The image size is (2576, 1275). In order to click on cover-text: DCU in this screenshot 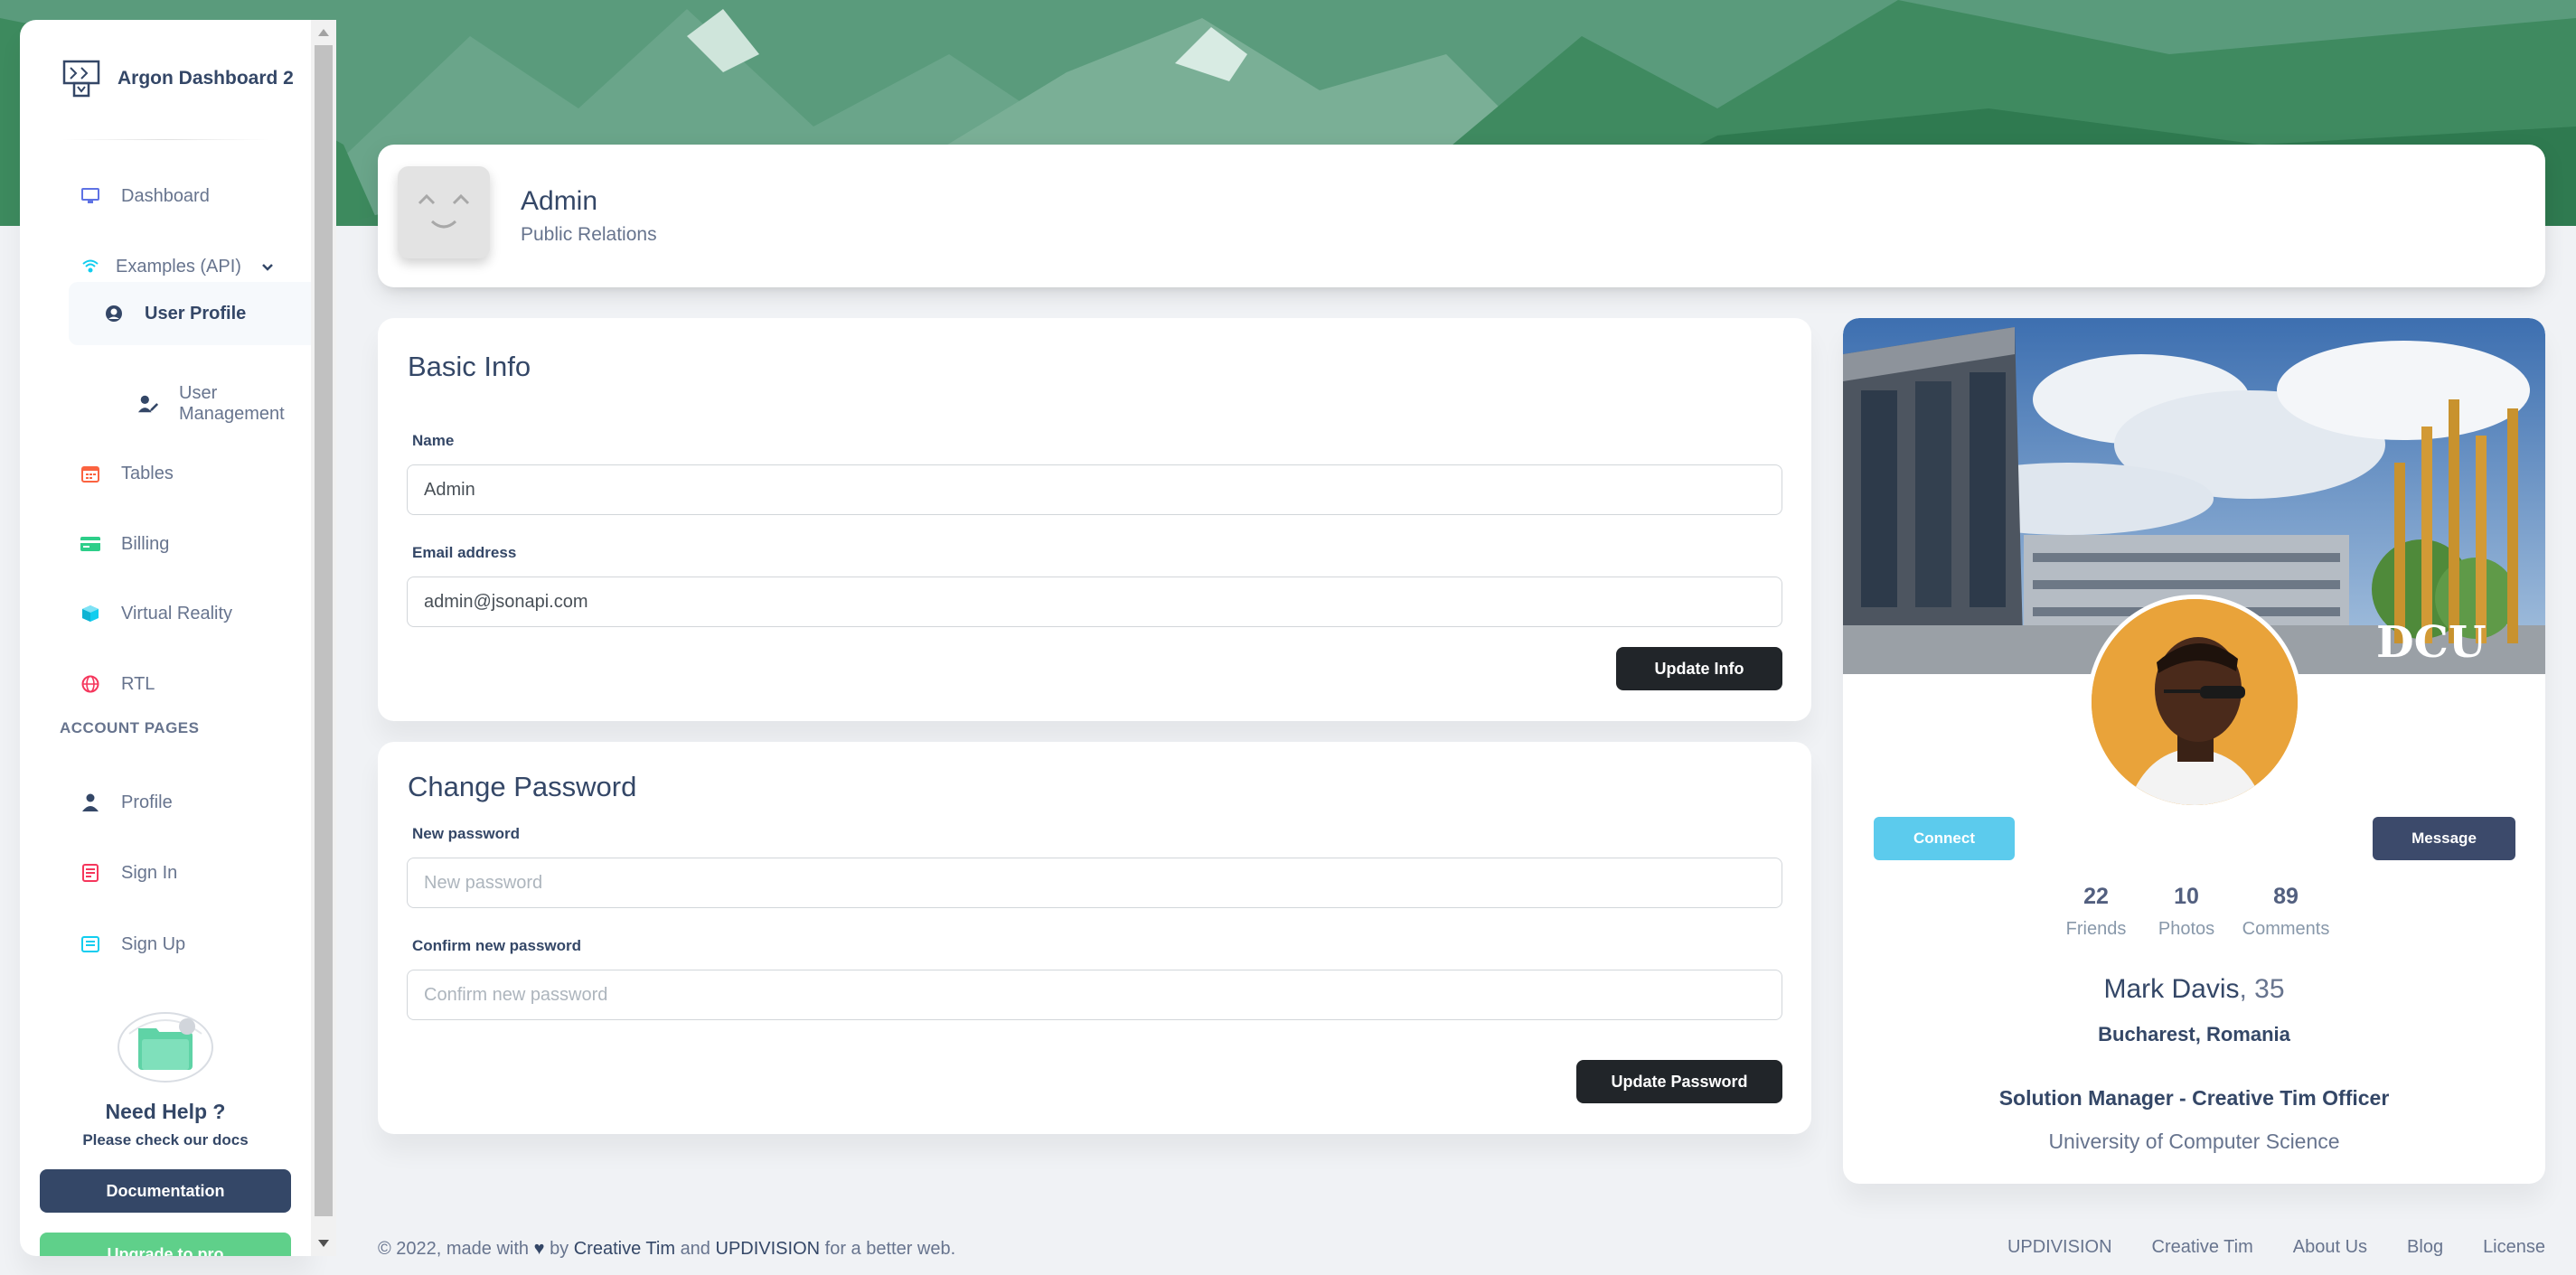, I will do `click(2432, 642)`.